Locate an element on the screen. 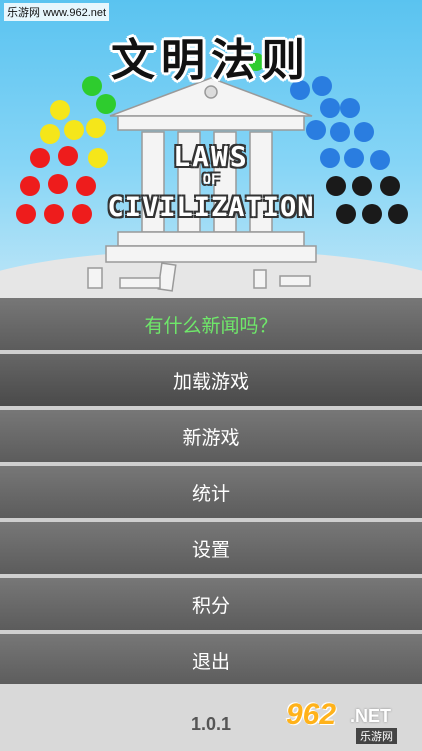 The height and width of the screenshot is (751, 422). game-title: 文明法则 is located at coordinates (211, 60).